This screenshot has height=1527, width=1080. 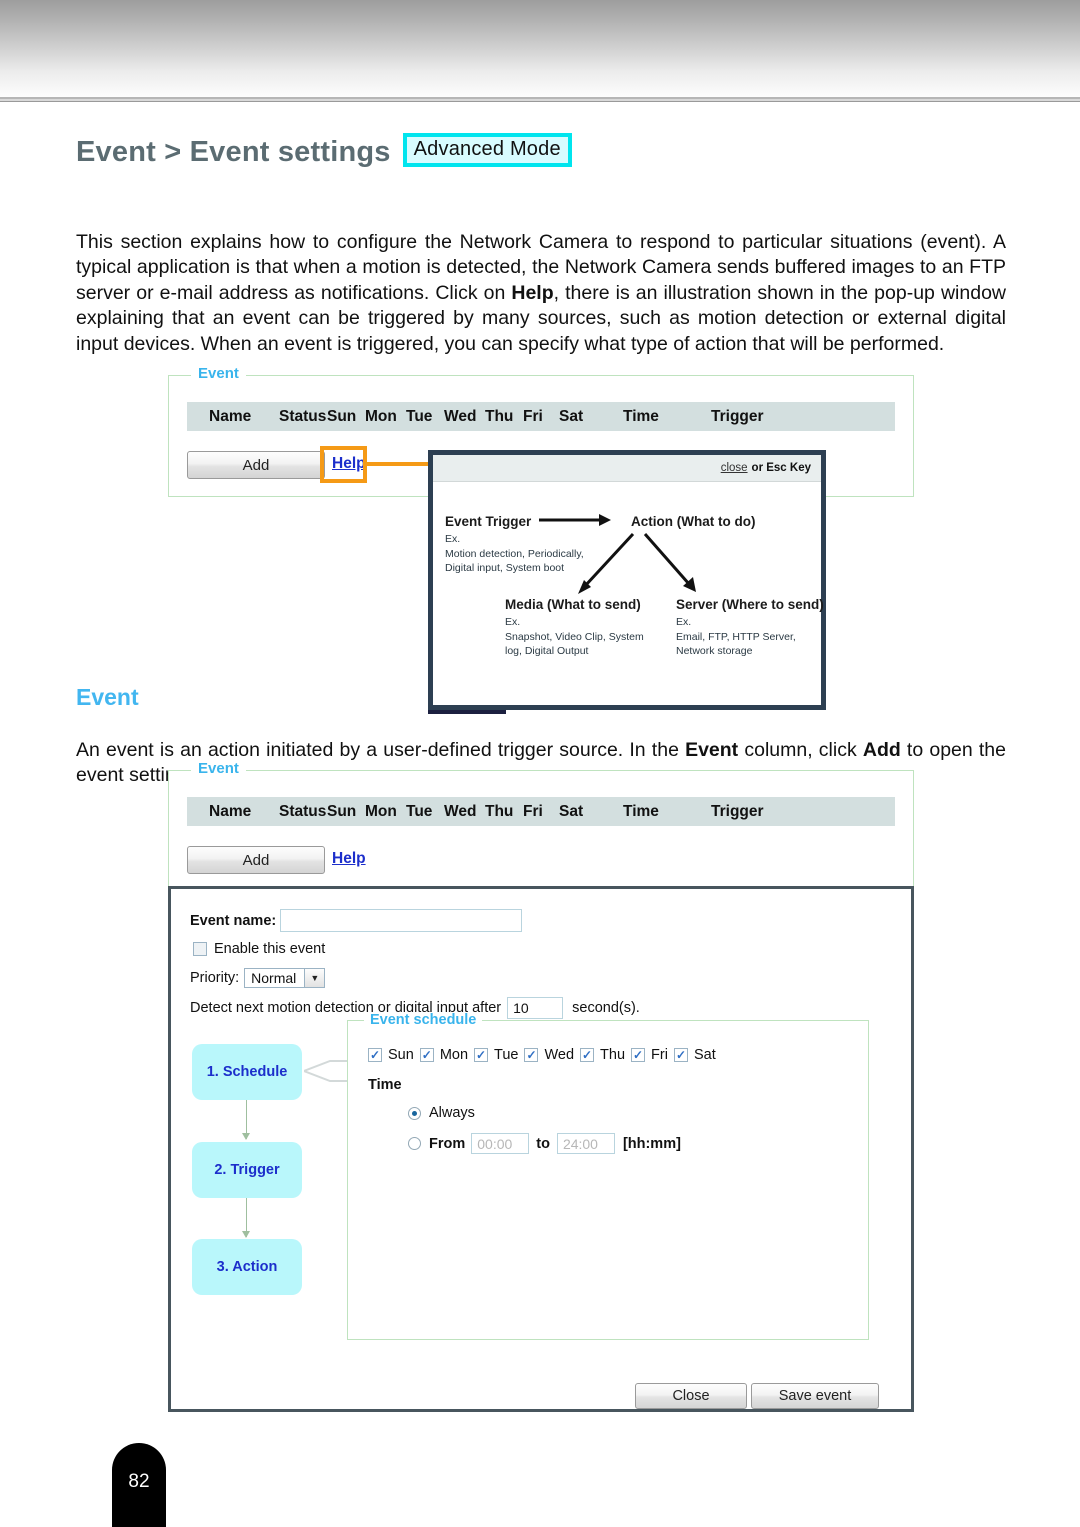 I want to click on column-header-status-2: Status, so click(x=303, y=811).